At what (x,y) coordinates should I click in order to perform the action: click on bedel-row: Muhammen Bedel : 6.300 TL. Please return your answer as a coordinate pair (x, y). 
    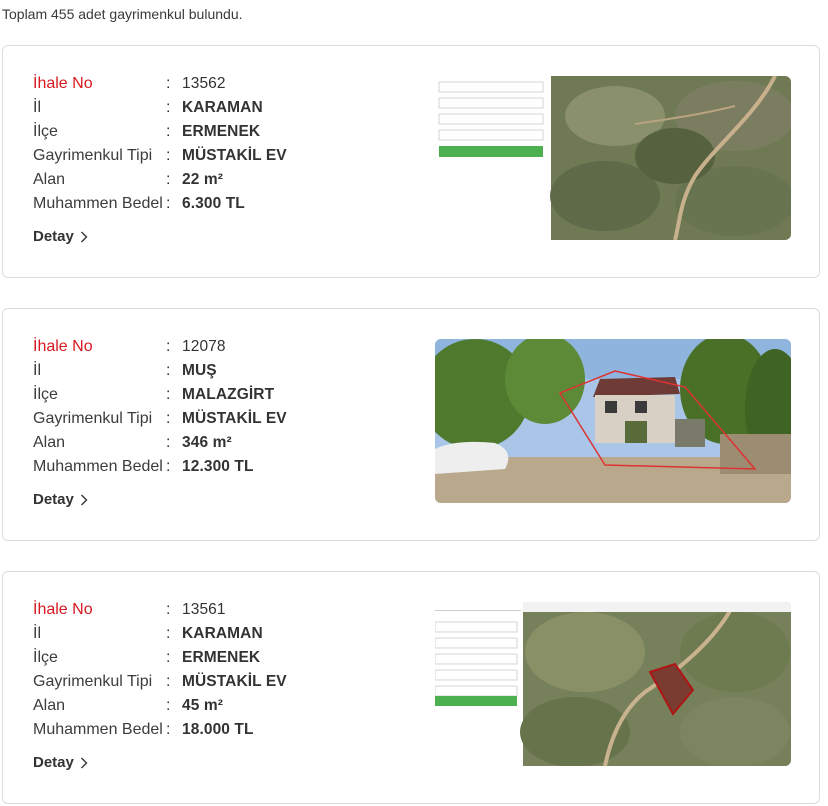
    Looking at the image, I should click on (213, 204).